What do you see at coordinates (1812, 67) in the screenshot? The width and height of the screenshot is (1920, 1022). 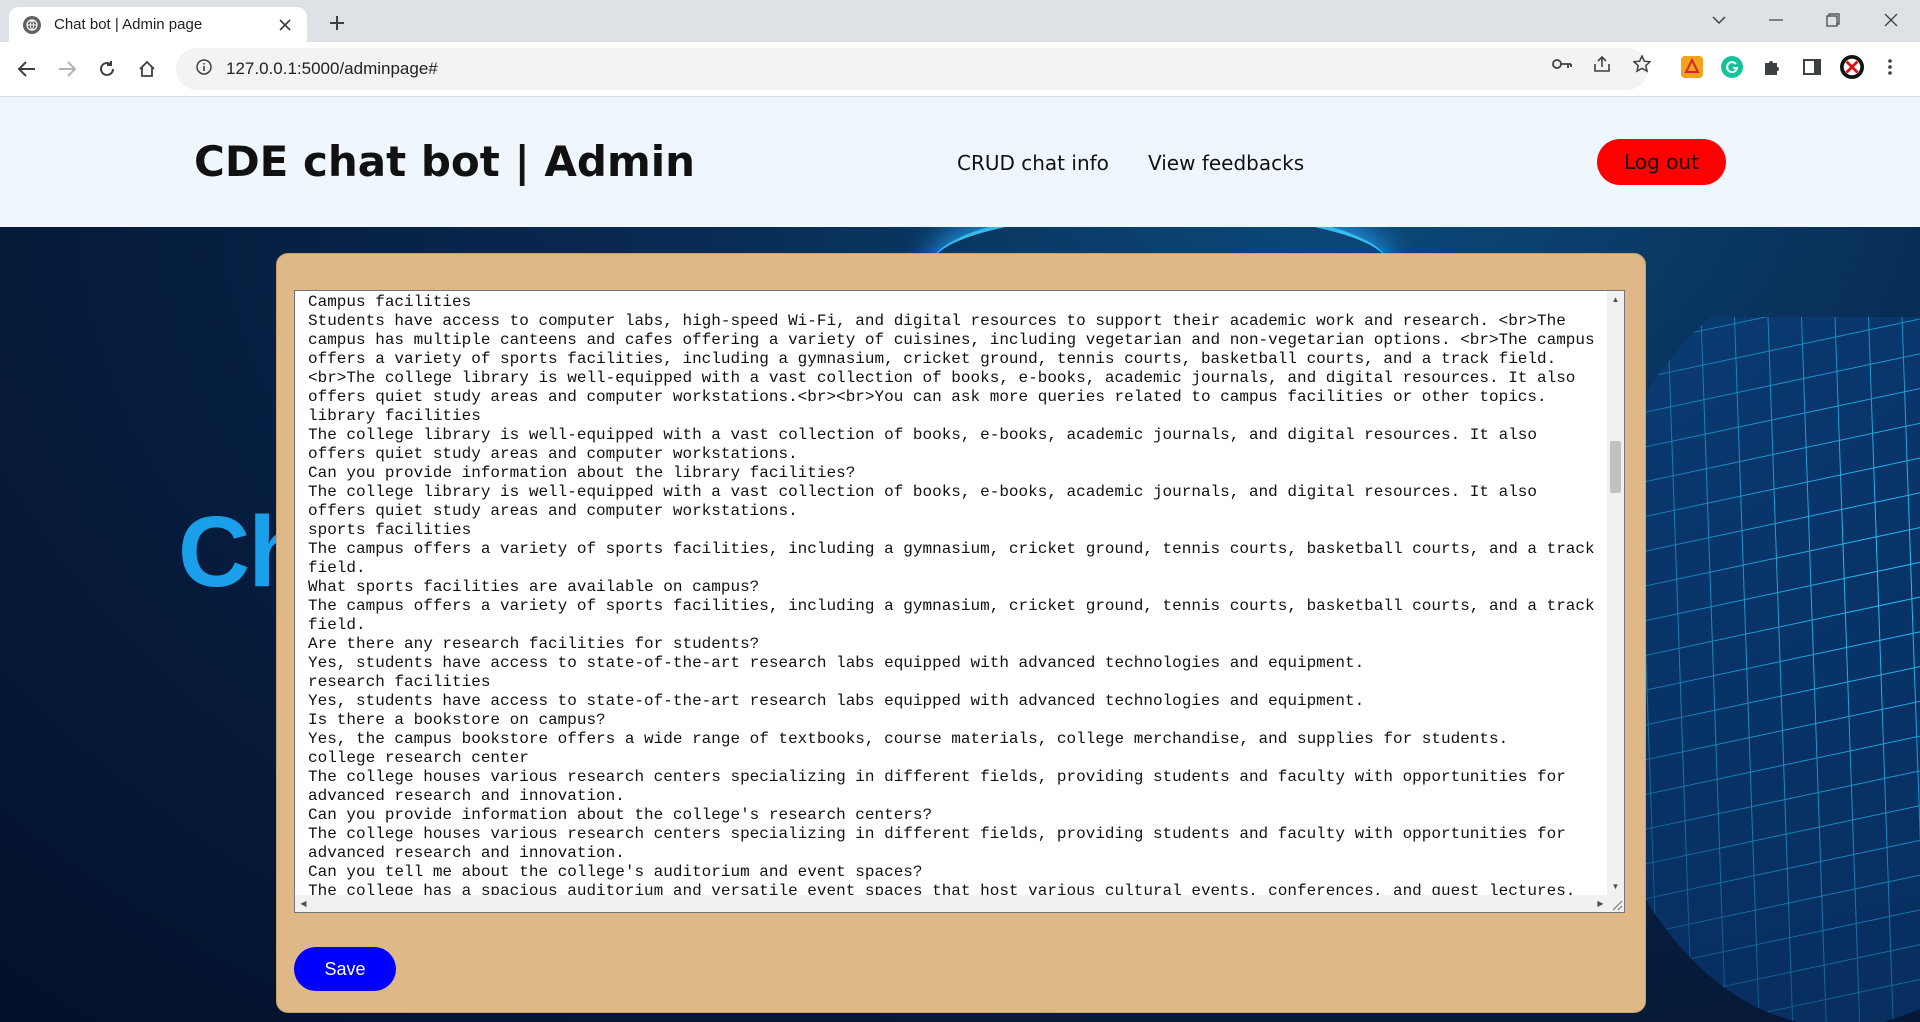 I see `side-panel-icon` at bounding box center [1812, 67].